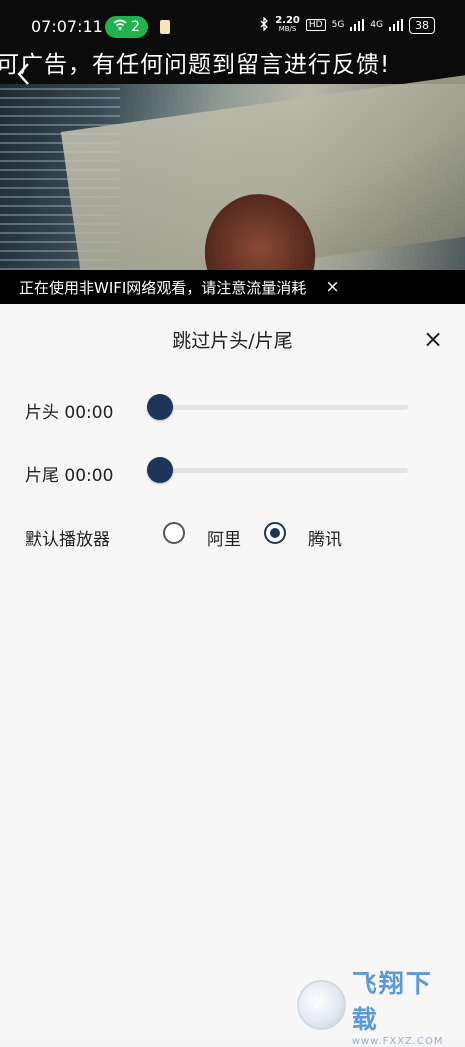 This screenshot has height=1047, width=465. What do you see at coordinates (160, 407) in the screenshot?
I see `intro-slider-thumb` at bounding box center [160, 407].